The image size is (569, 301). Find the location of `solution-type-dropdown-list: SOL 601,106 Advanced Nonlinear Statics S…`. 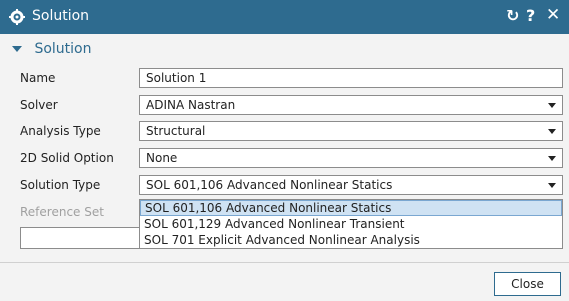

solution-type-dropdown-list: SOL 601,106 Advanced Nonlinear Statics S… is located at coordinates (351, 224).